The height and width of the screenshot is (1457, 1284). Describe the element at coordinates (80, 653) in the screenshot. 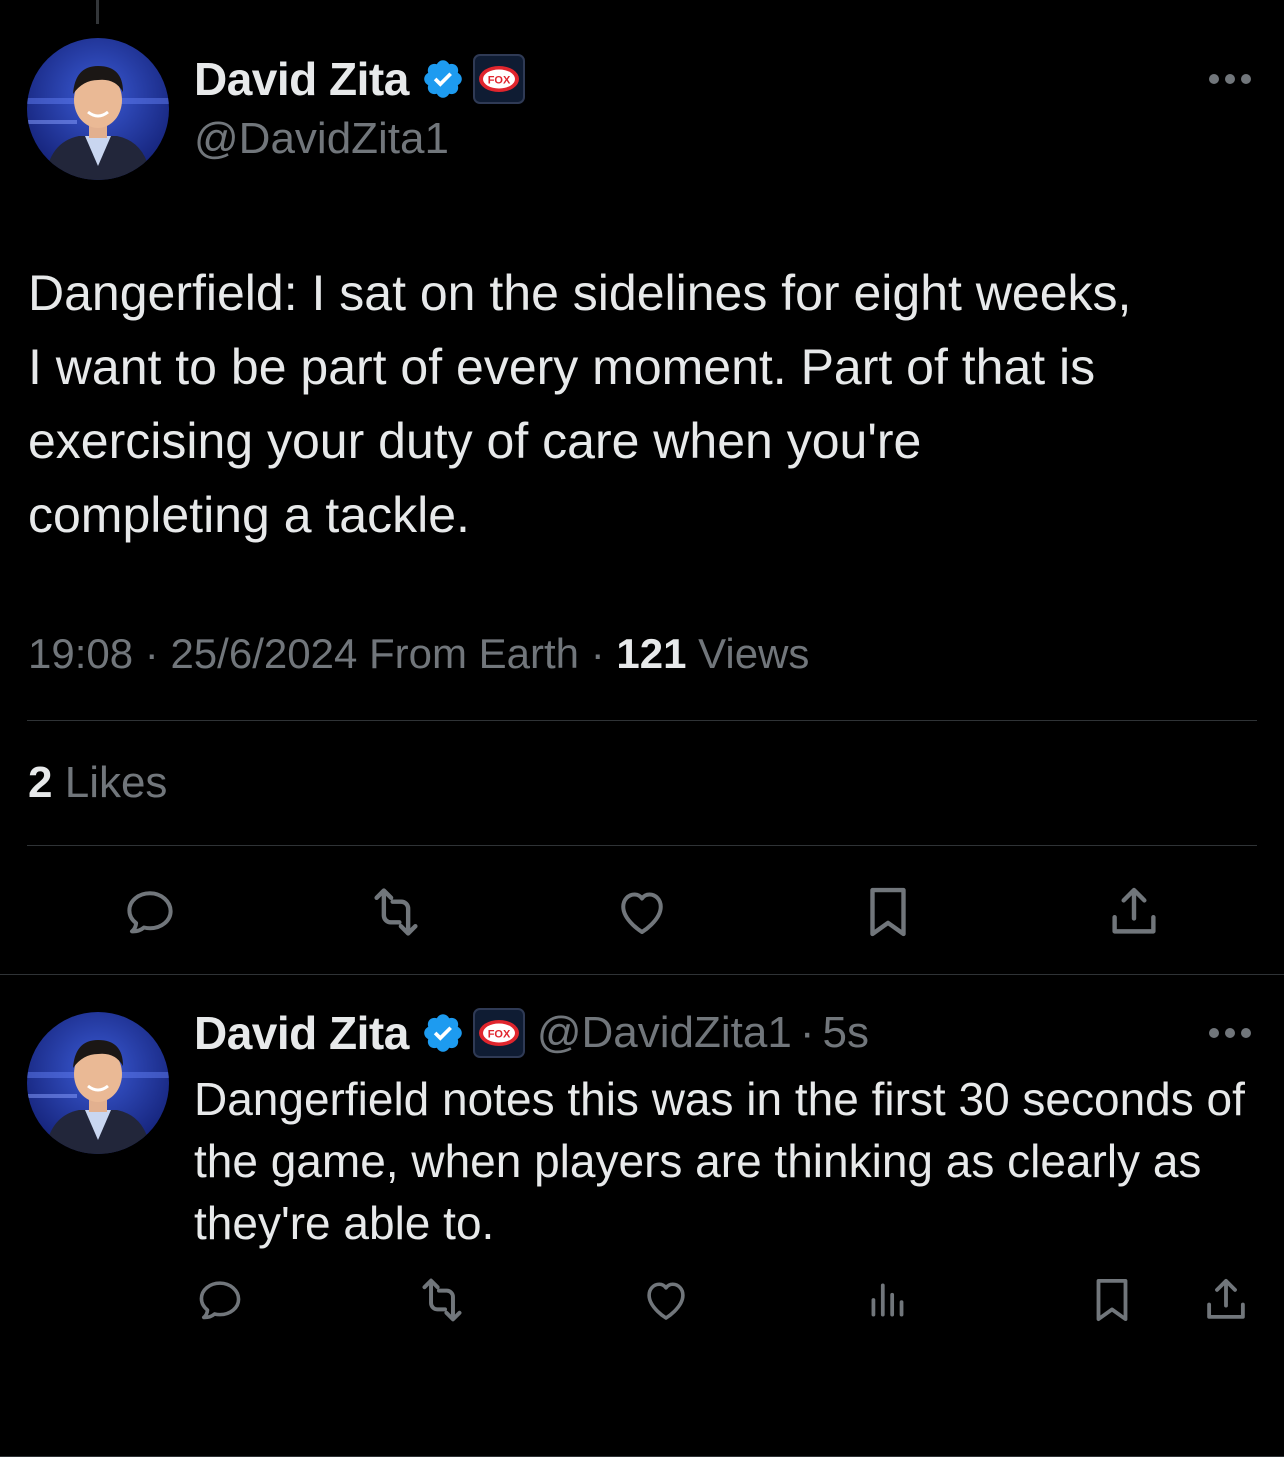

I see `tweet-time: 19:08` at that location.